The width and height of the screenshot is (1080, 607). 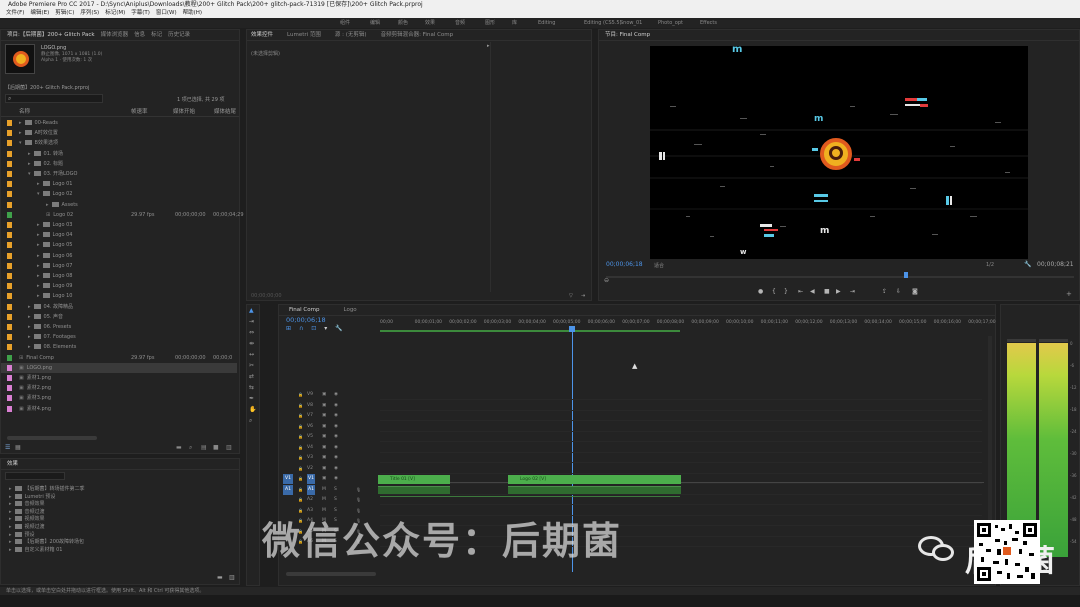 What do you see at coordinates (627, 35) in the screenshot?
I see `tab-program: 节目: Final Comp` at bounding box center [627, 35].